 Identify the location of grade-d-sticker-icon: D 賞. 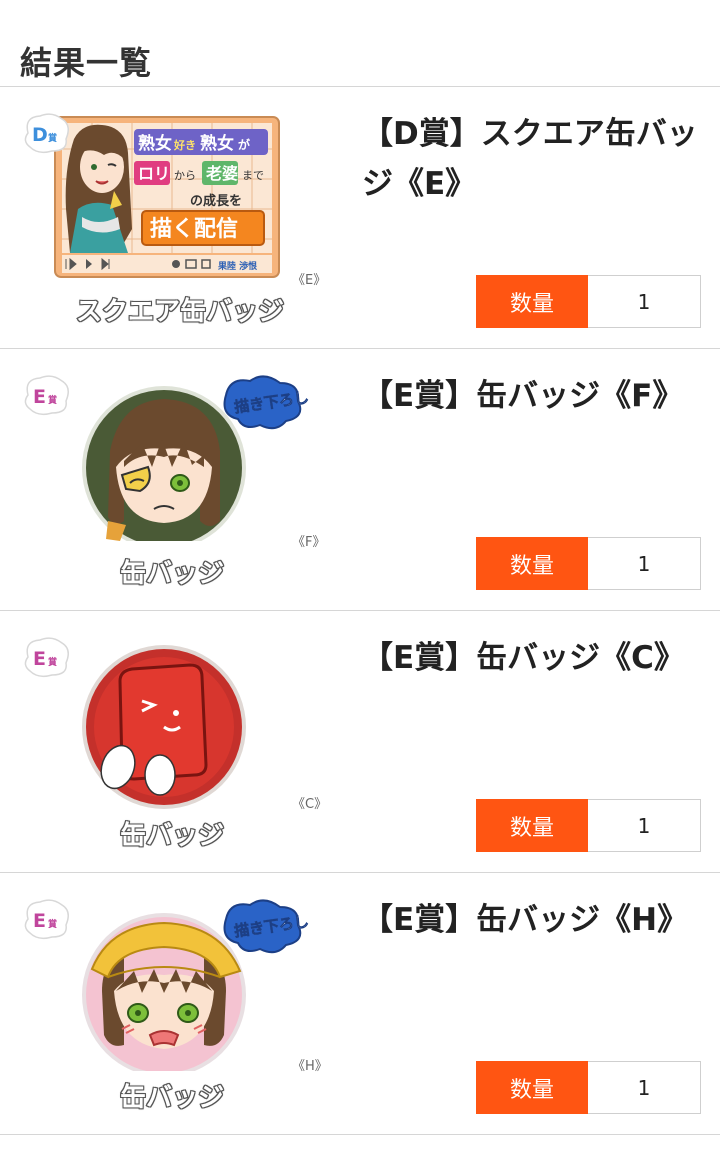
(46, 133).